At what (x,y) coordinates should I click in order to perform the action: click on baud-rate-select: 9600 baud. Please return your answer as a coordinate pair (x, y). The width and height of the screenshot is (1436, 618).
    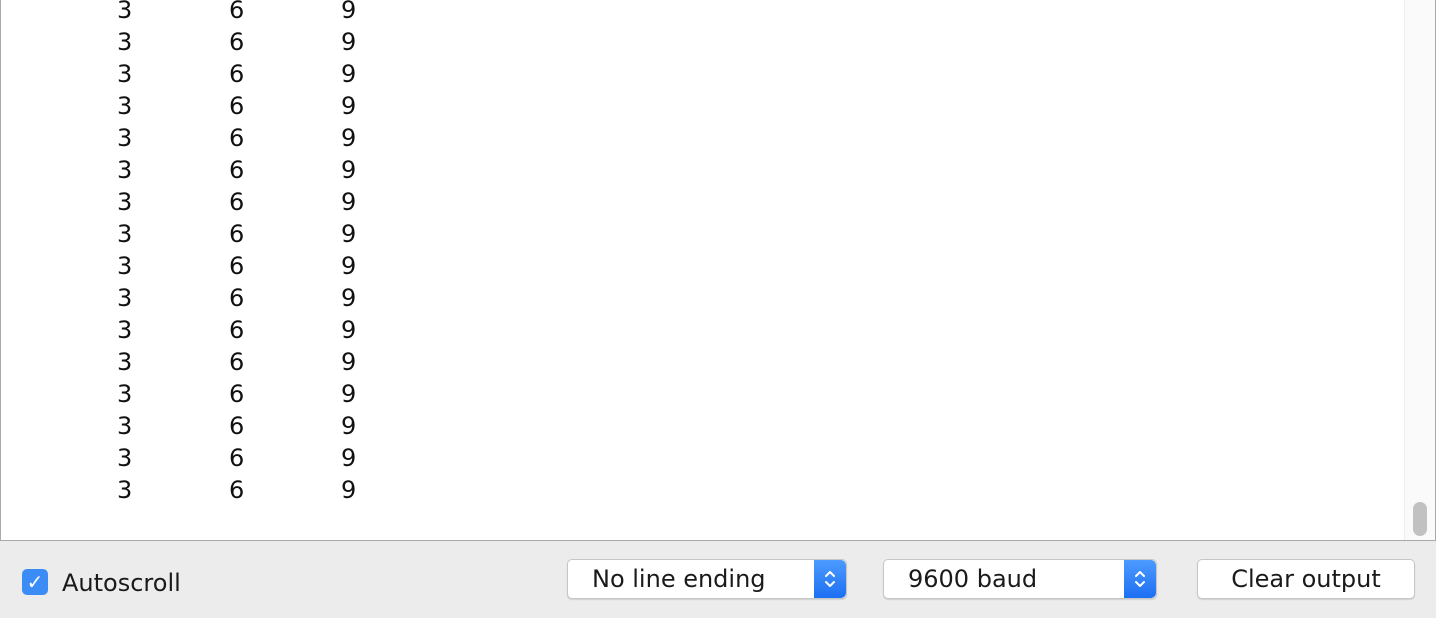
    Looking at the image, I should click on (1020, 579).